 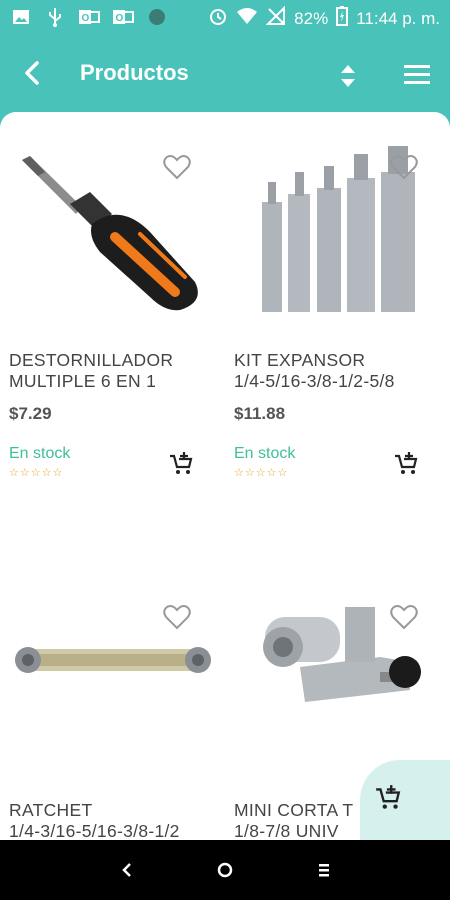 What do you see at coordinates (112, 667) in the screenshot?
I see `product-image-ratchet-wrench` at bounding box center [112, 667].